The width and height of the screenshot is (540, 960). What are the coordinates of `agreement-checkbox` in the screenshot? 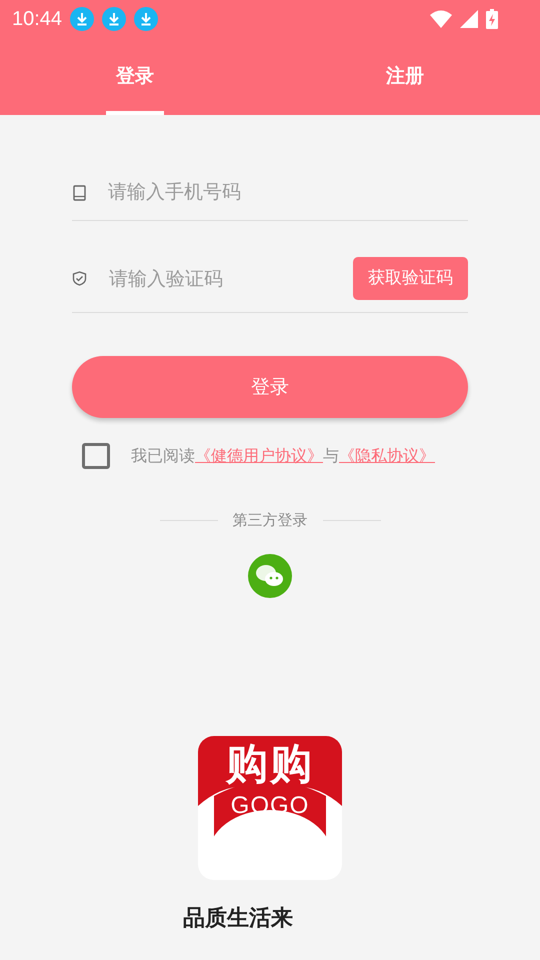 It's located at (96, 456).